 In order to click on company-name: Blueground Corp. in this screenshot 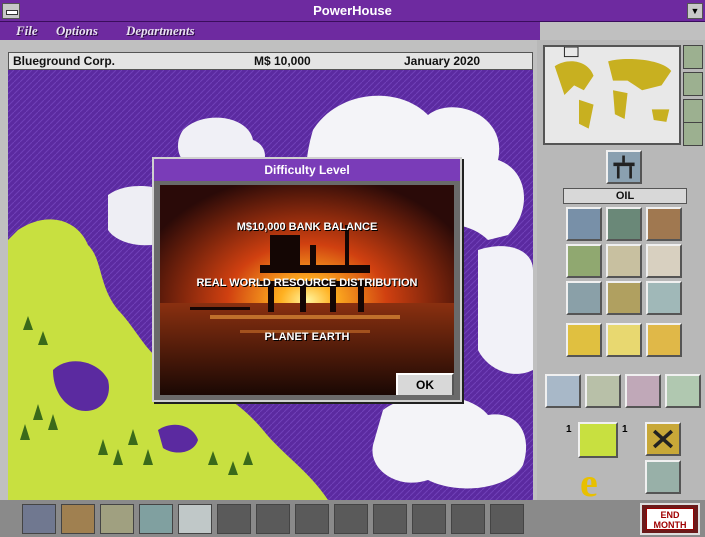, I will do `click(64, 61)`.